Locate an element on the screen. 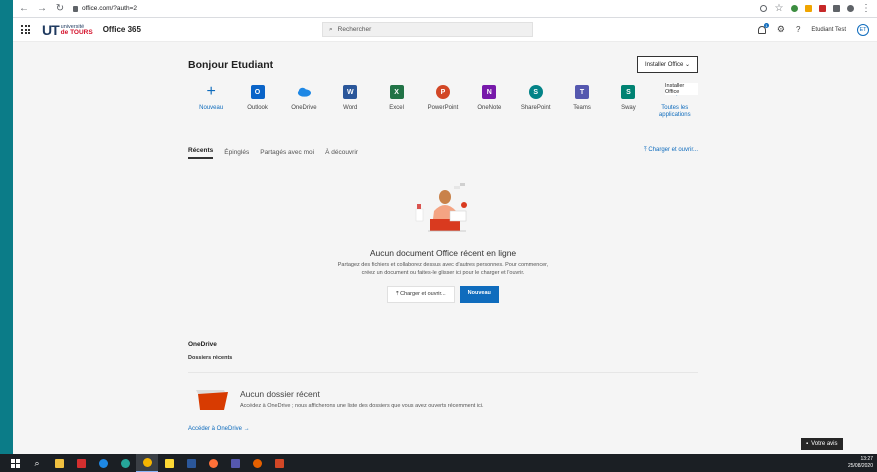 The height and width of the screenshot is (472, 877). windows-start-icon is located at coordinates (15, 463).